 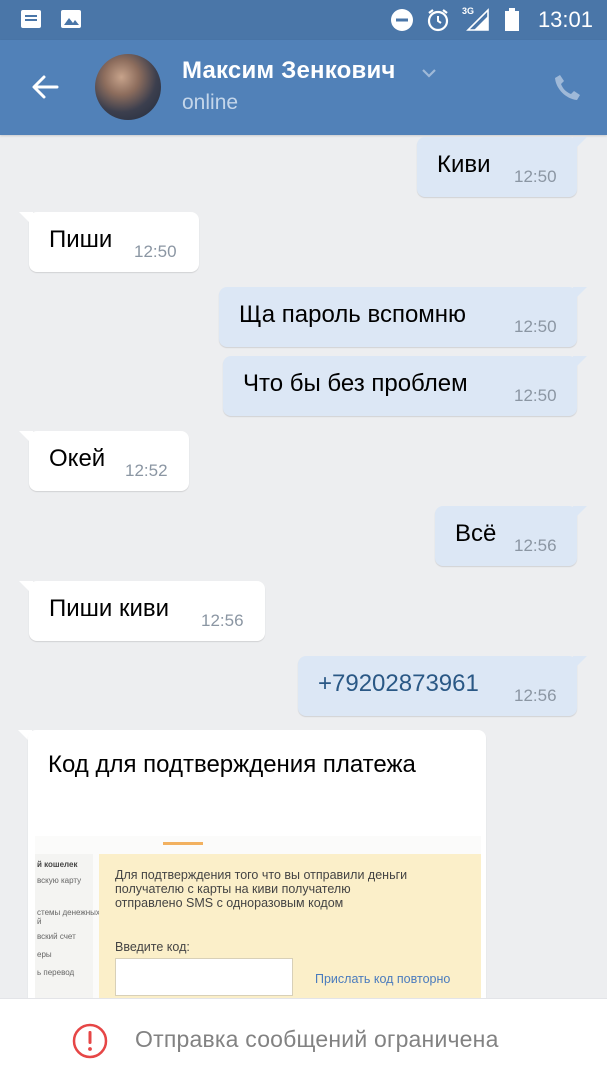 What do you see at coordinates (31, 19) in the screenshot?
I see `message-notification-icon` at bounding box center [31, 19].